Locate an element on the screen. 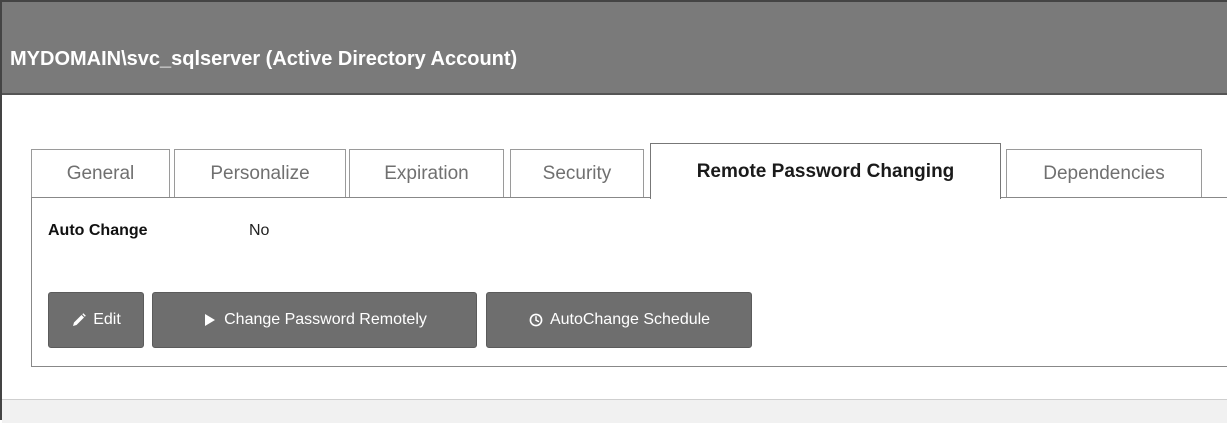  edit-button: Edit is located at coordinates (96, 320).